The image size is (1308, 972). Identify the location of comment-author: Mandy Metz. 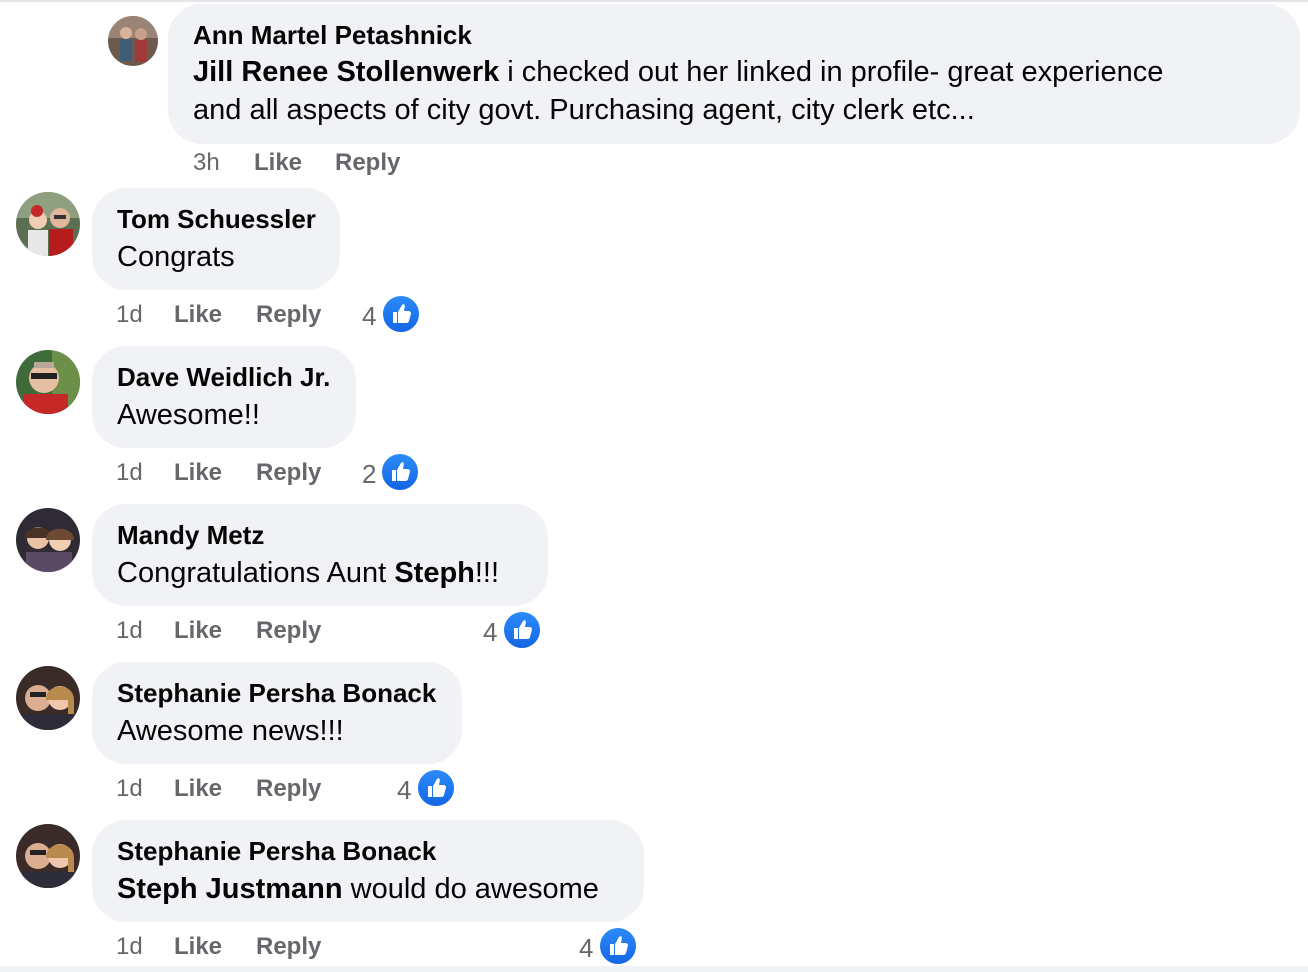
(190, 535).